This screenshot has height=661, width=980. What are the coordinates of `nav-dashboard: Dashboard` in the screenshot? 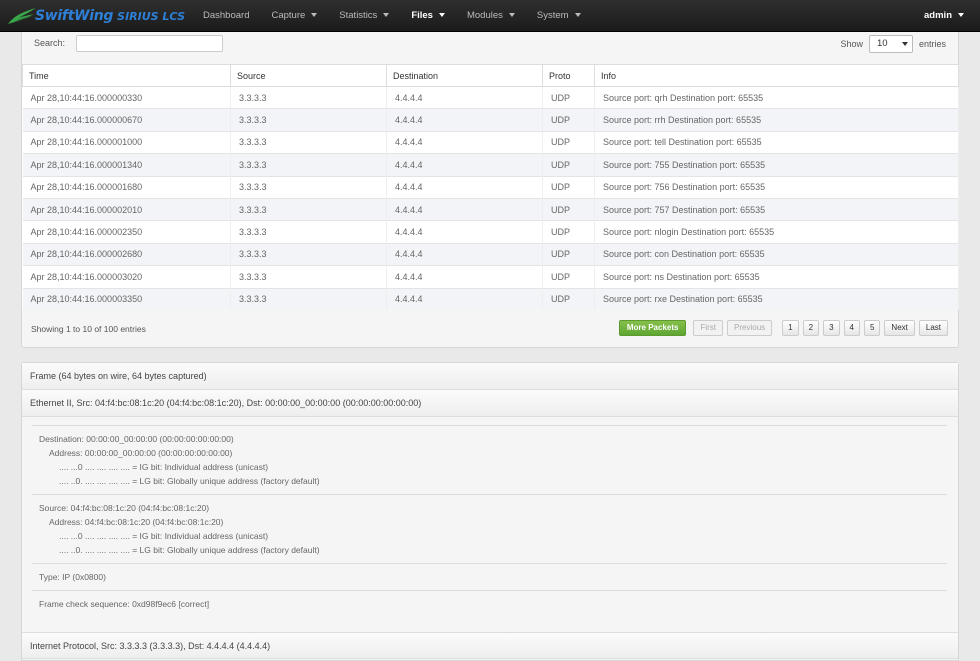 It's located at (226, 16).